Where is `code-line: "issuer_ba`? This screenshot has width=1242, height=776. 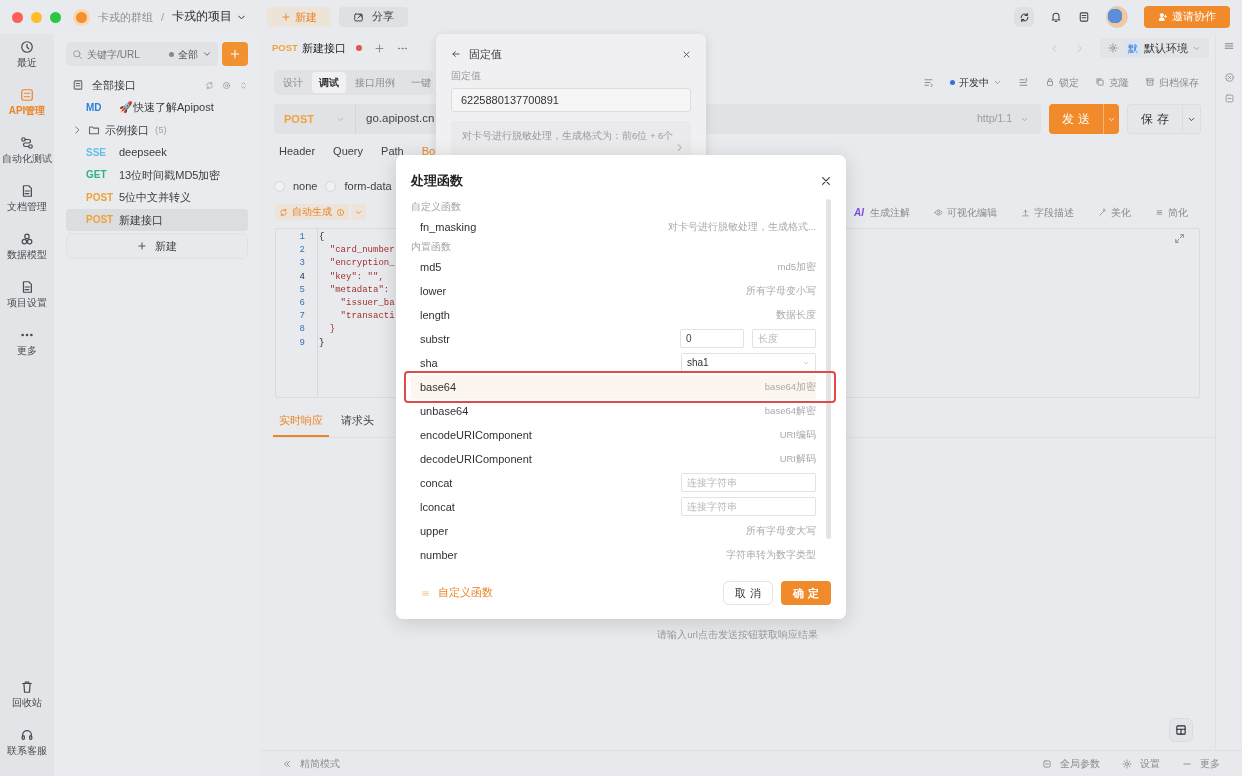
code-line: "issuer_ba is located at coordinates (367, 303).